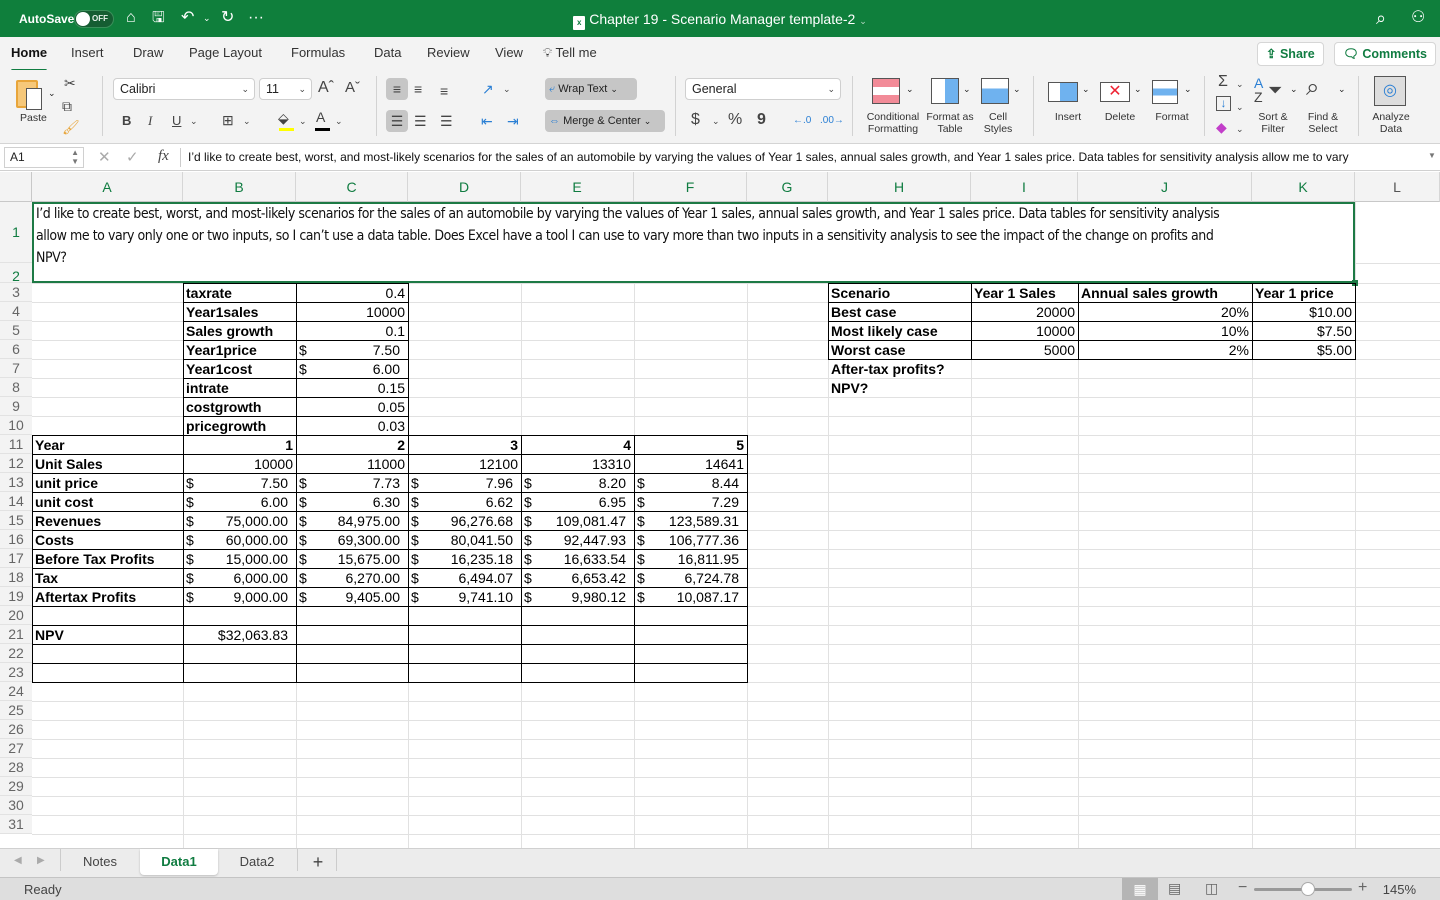 The width and height of the screenshot is (1440, 900). What do you see at coordinates (1221, 127) in the screenshot?
I see `clear-icon: ◆` at bounding box center [1221, 127].